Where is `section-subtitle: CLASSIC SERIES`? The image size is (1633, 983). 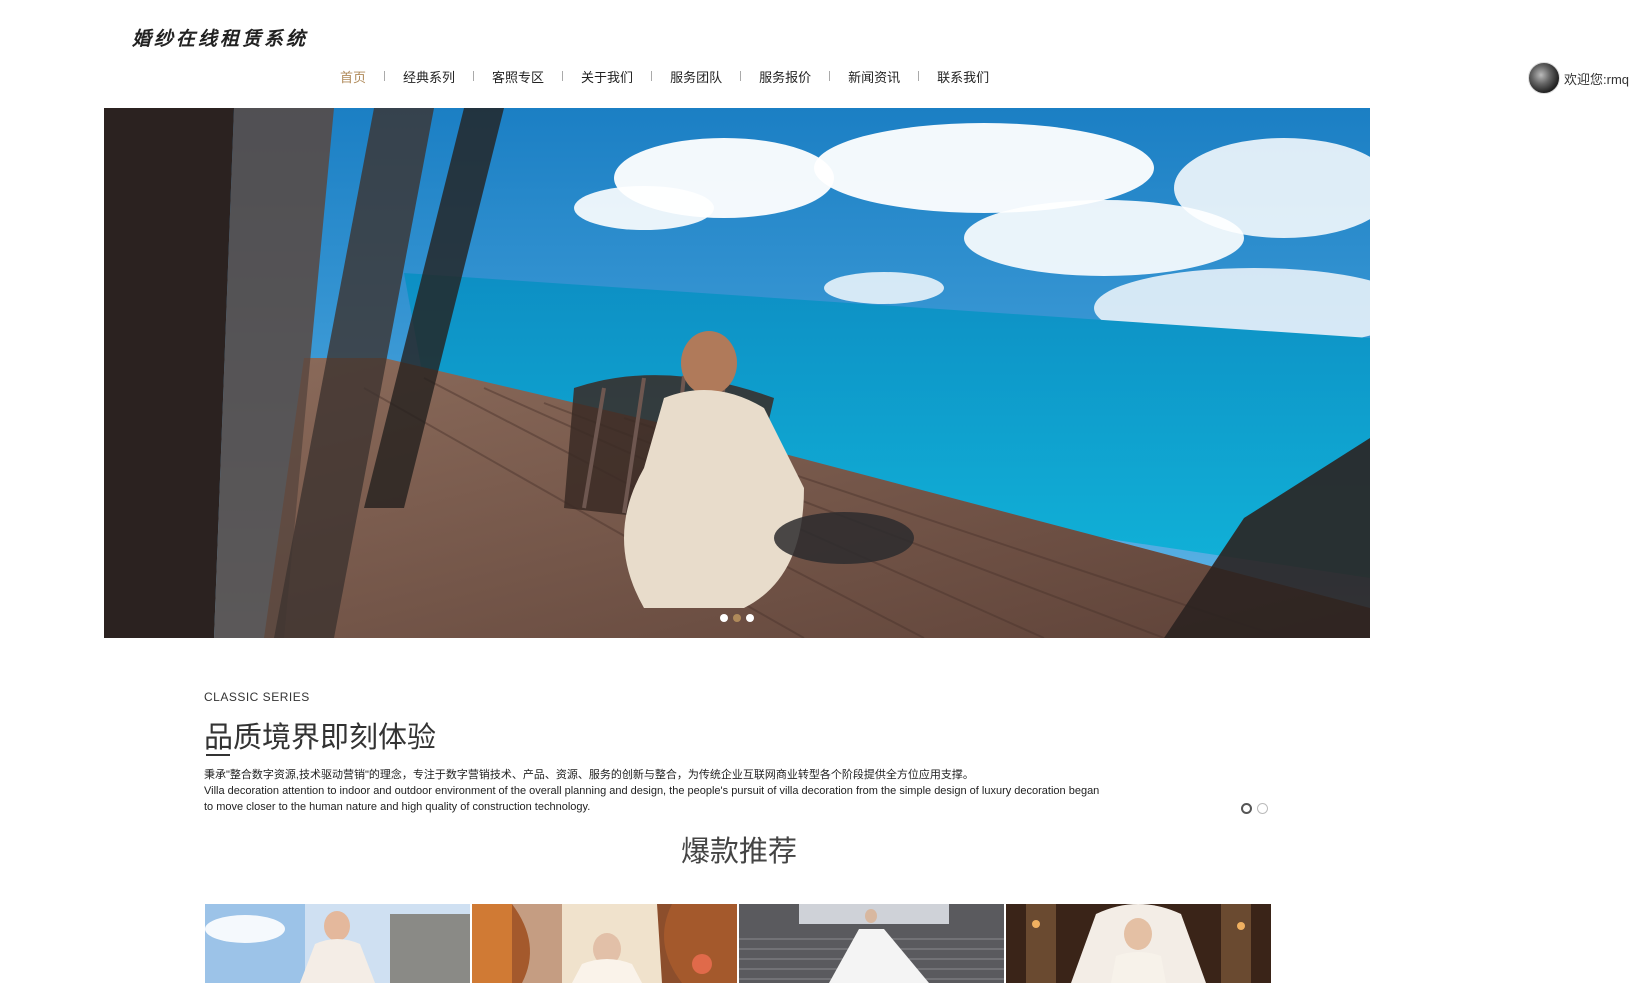
section-subtitle: CLASSIC SERIES is located at coordinates (257, 697).